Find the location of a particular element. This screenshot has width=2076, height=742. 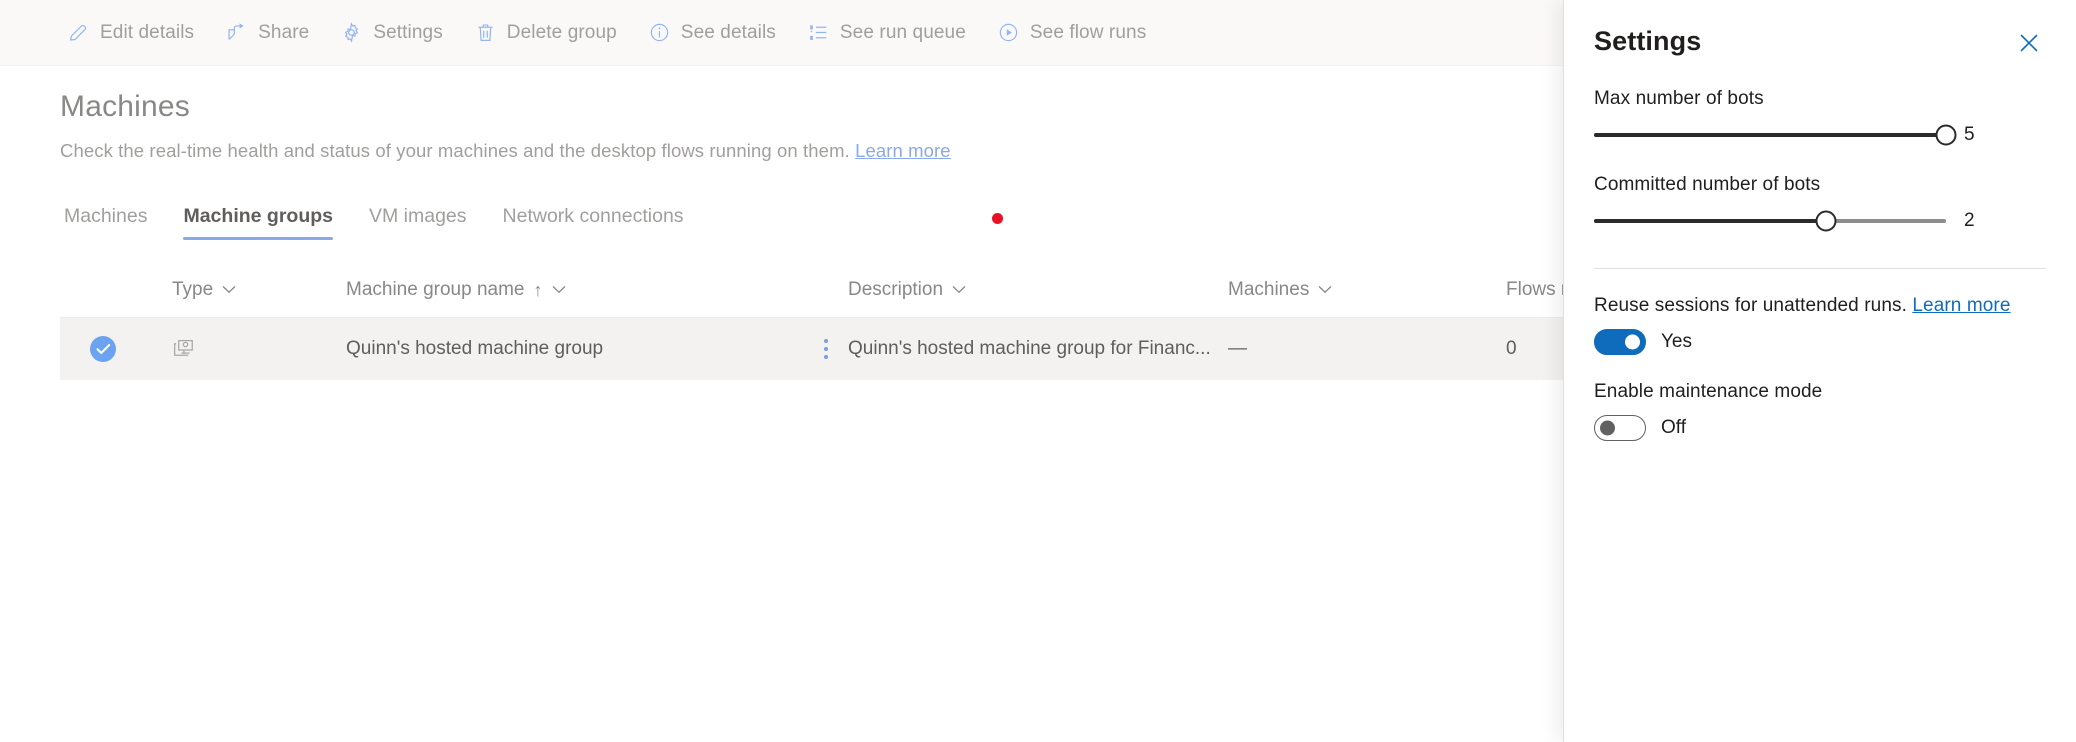

max-bots-slider-row: 5 is located at coordinates (1820, 135).